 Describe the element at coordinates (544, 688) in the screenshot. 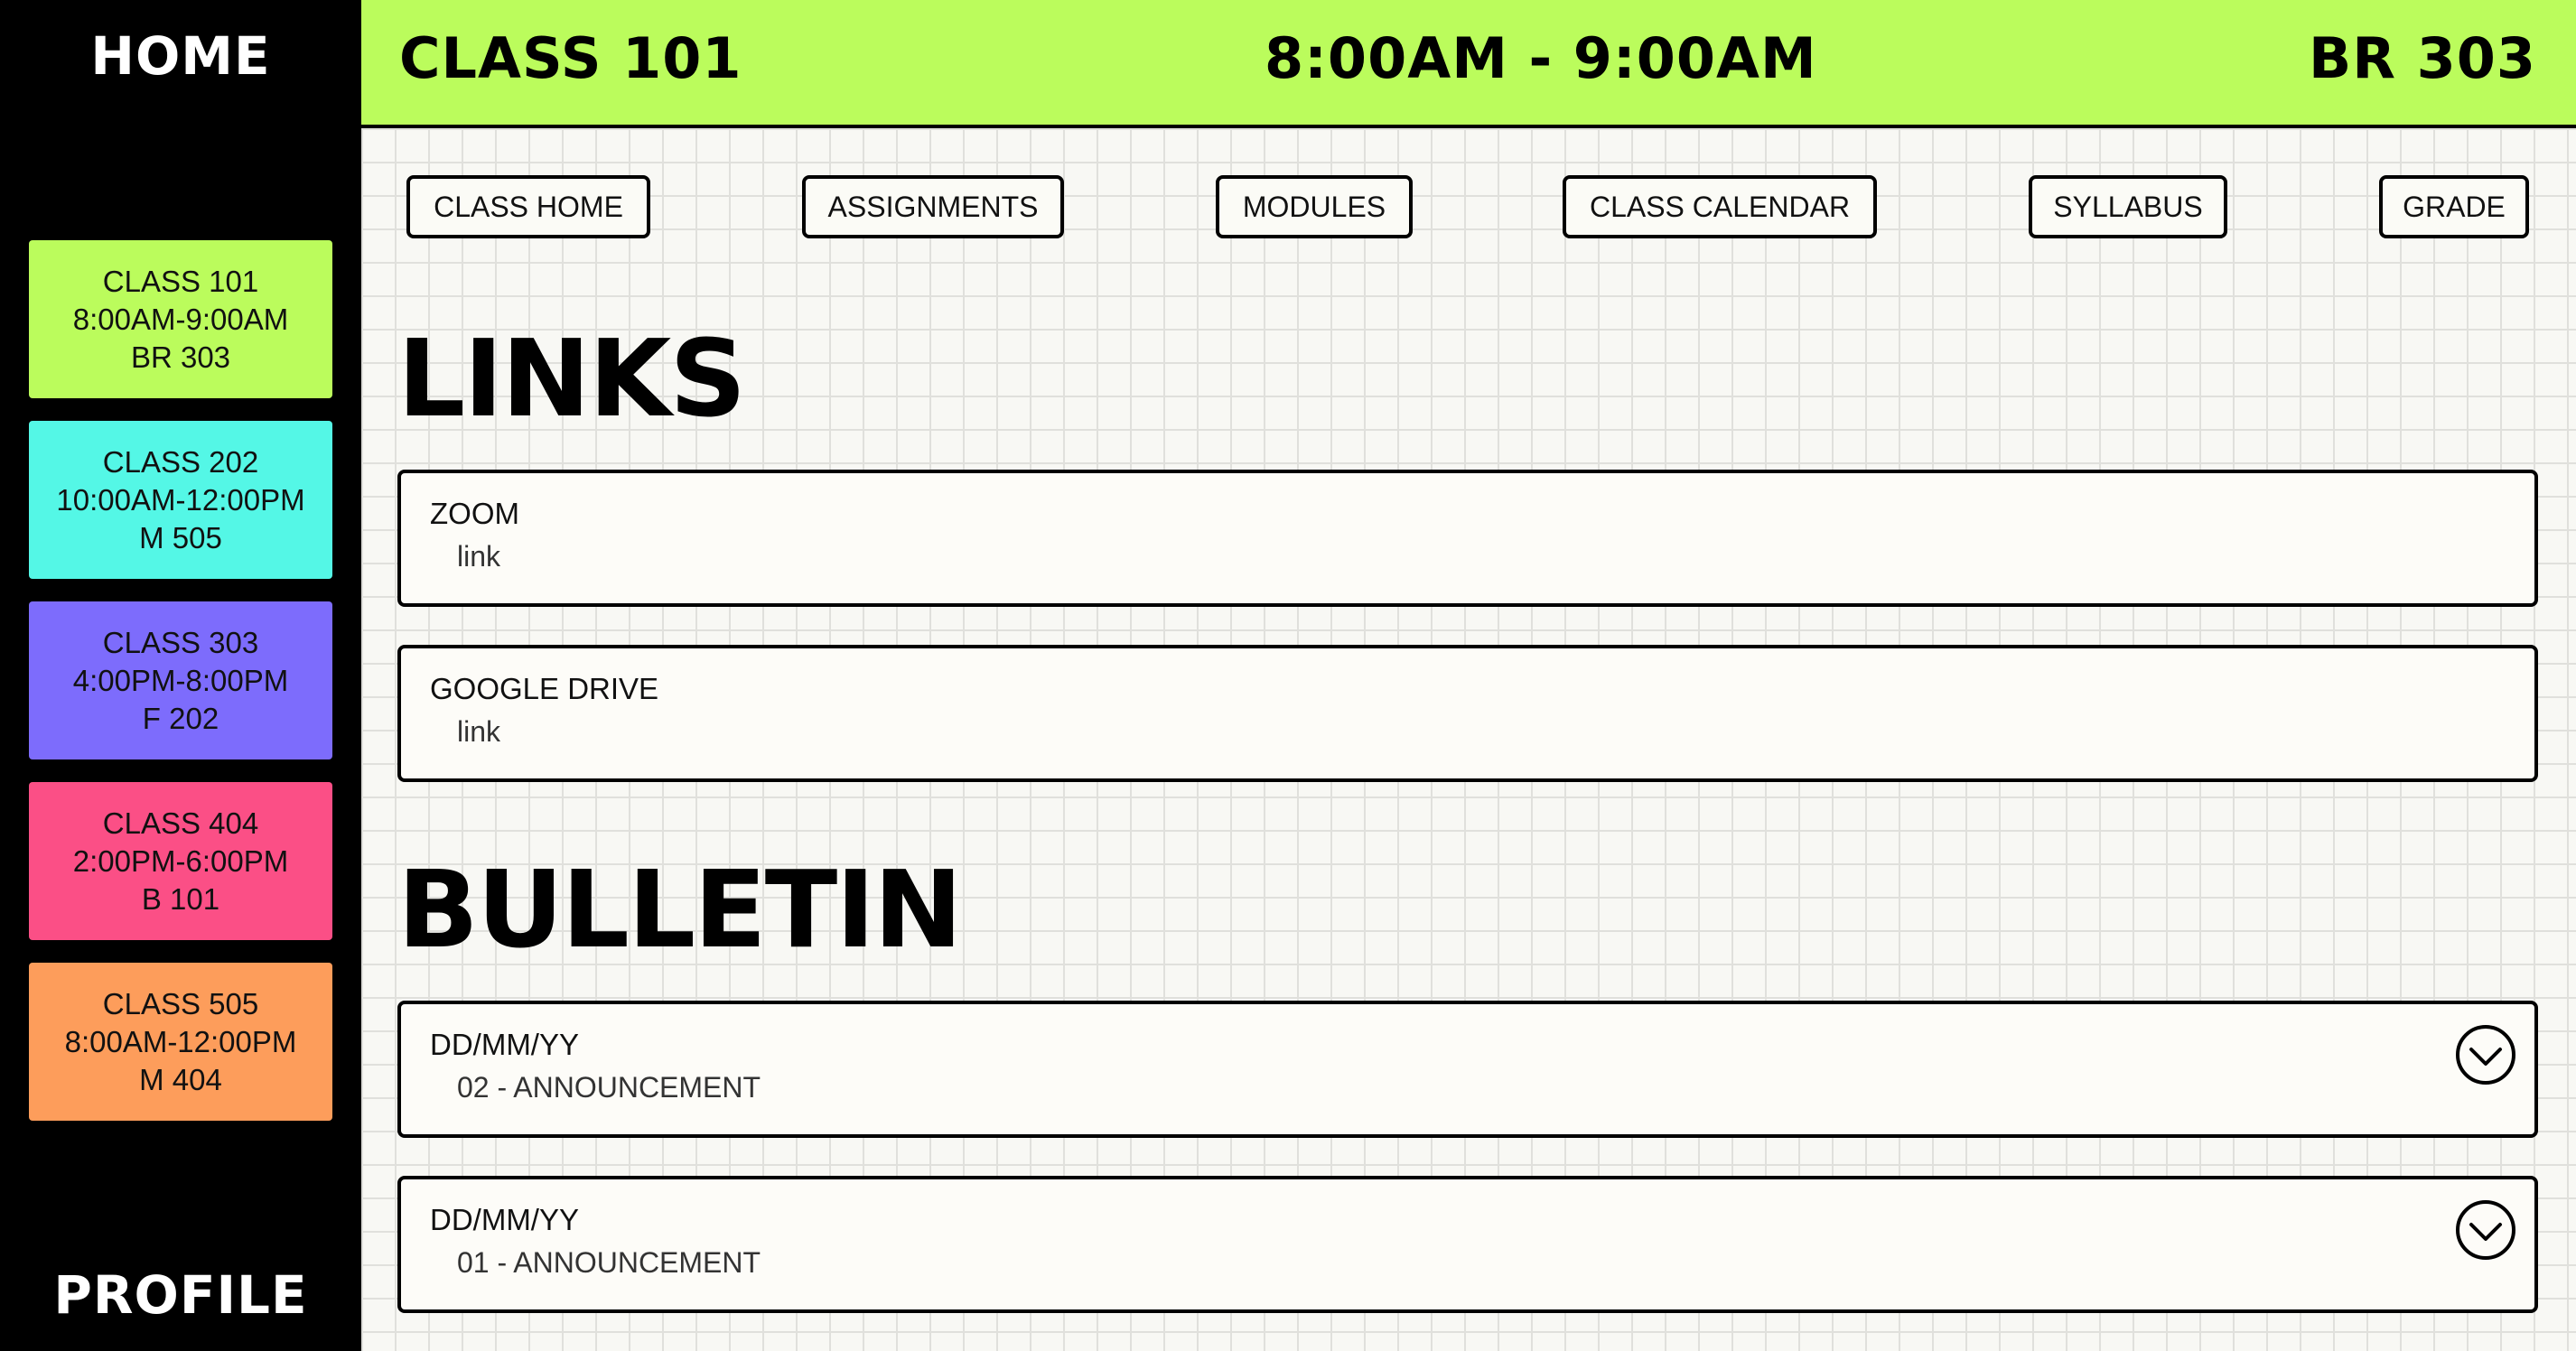

I see `link-title: GOOGLE DRIVE` at that location.